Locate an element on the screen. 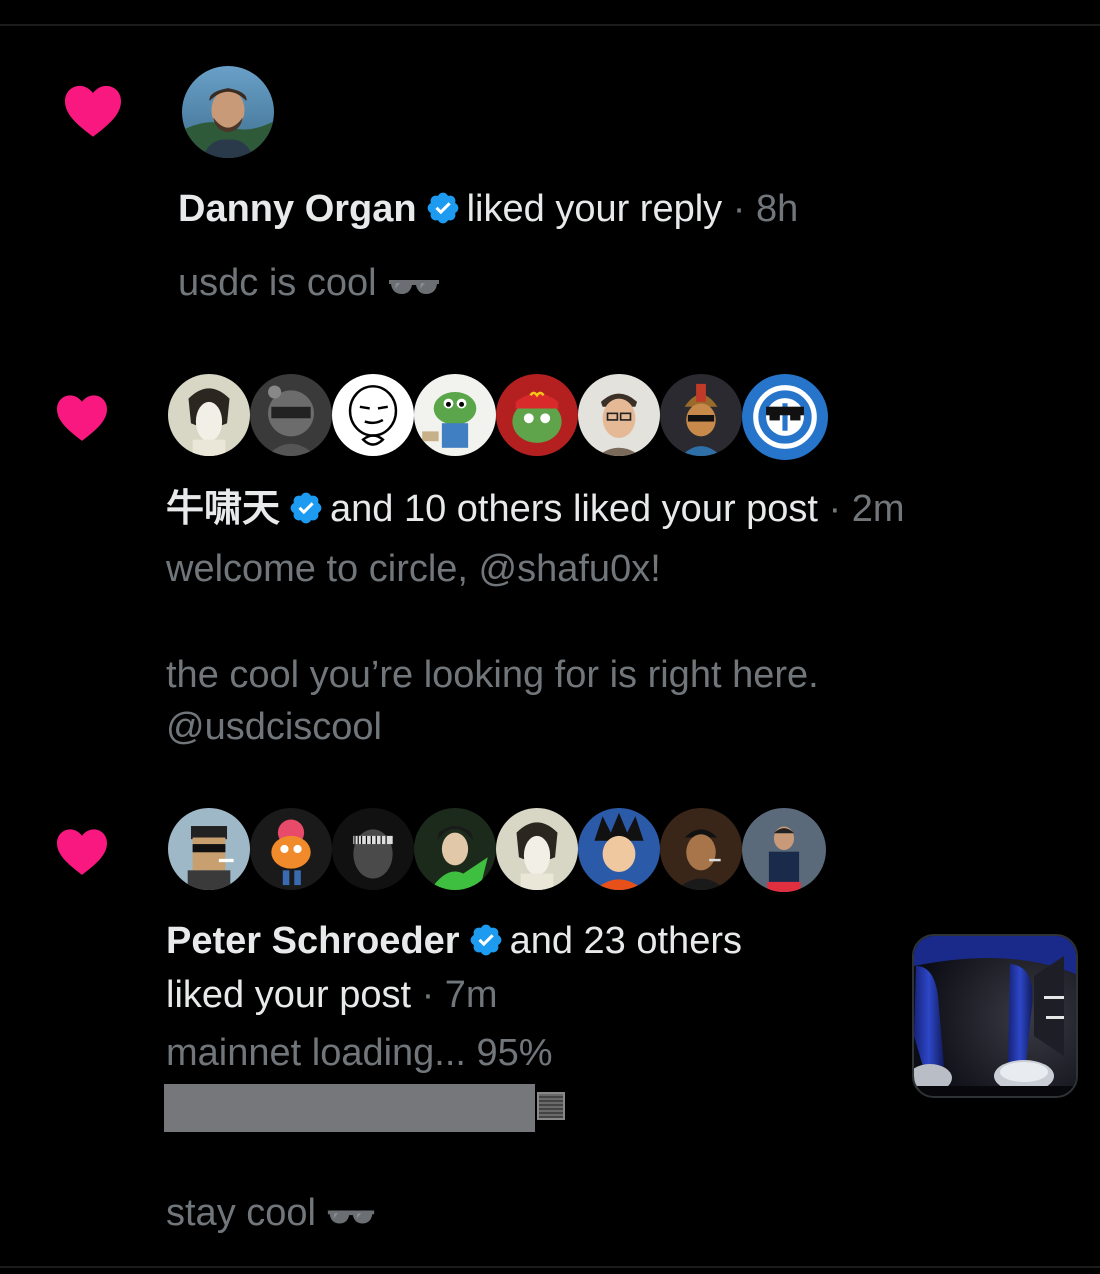 This screenshot has height=1274, width=1100. post-text-block: stay cool is located at coordinates (271, 1214).